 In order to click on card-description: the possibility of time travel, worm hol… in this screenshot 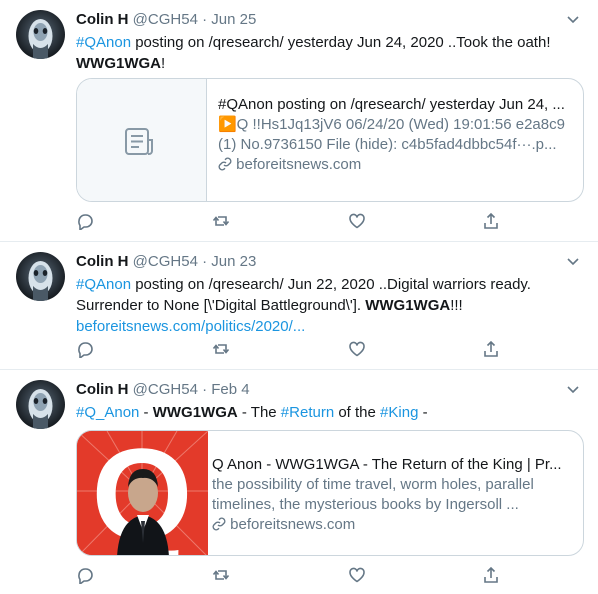, I will do `click(373, 494)`.